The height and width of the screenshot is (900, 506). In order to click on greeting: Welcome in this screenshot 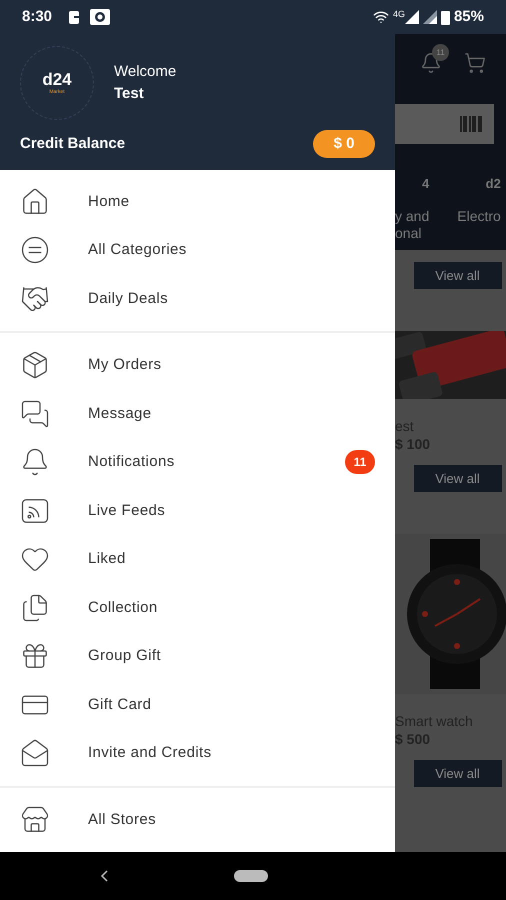, I will do `click(145, 72)`.